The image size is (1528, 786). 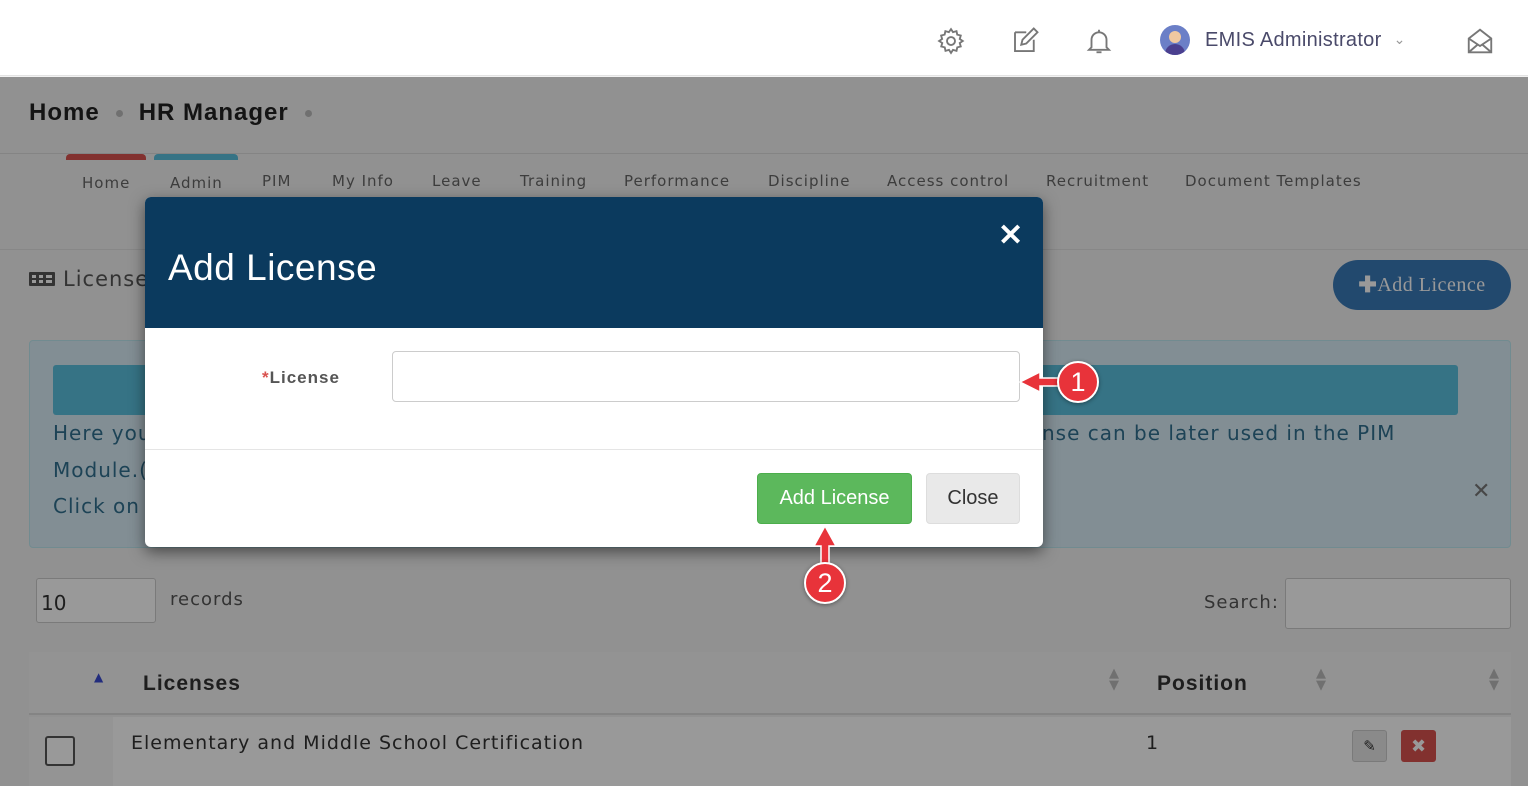 I want to click on license-field-label: *License, so click(x=301, y=378).